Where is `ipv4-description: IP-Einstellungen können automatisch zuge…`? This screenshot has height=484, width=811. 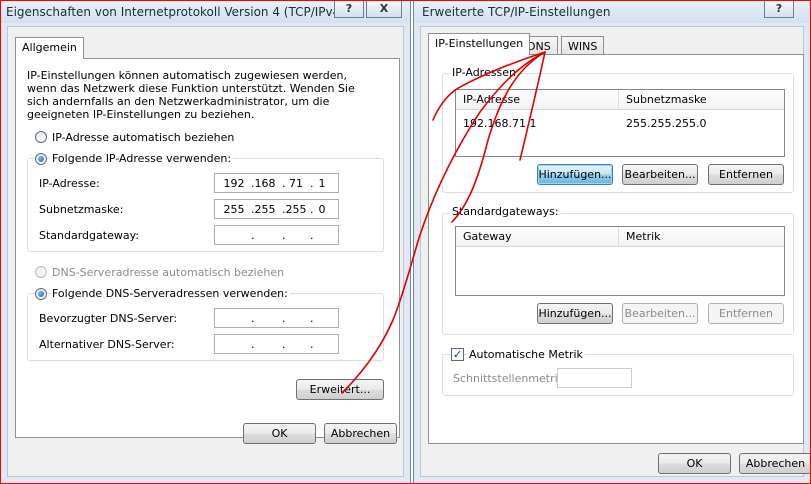
ipv4-description: IP-Einstellungen können automatisch zuge… is located at coordinates (191, 95).